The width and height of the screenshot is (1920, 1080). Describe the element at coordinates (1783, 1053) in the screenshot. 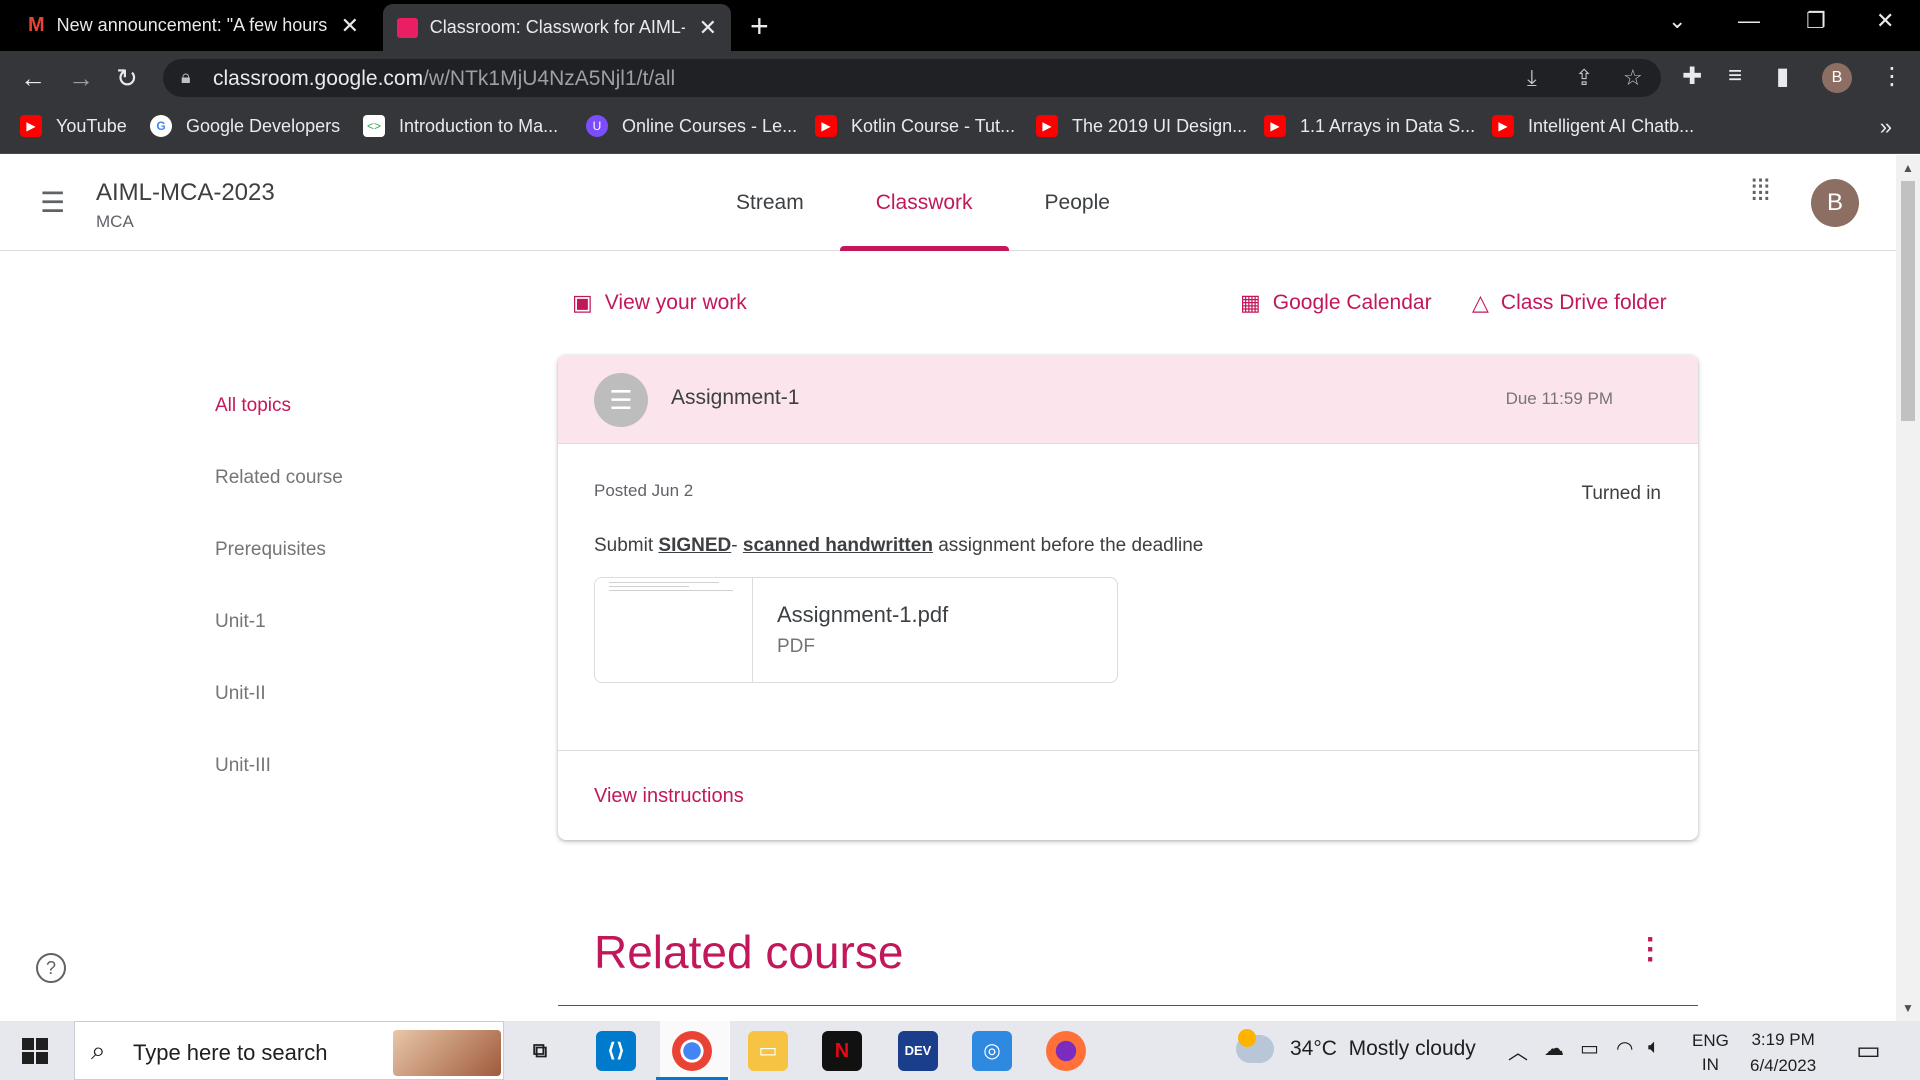

I see `clock: 3:19 PM 6/4/2023` at that location.